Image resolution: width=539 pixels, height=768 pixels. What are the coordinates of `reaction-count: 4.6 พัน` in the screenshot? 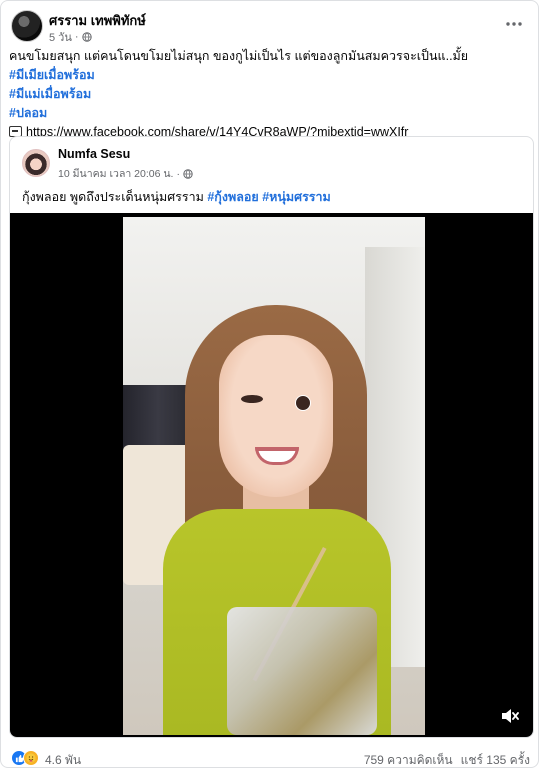 It's located at (63, 759).